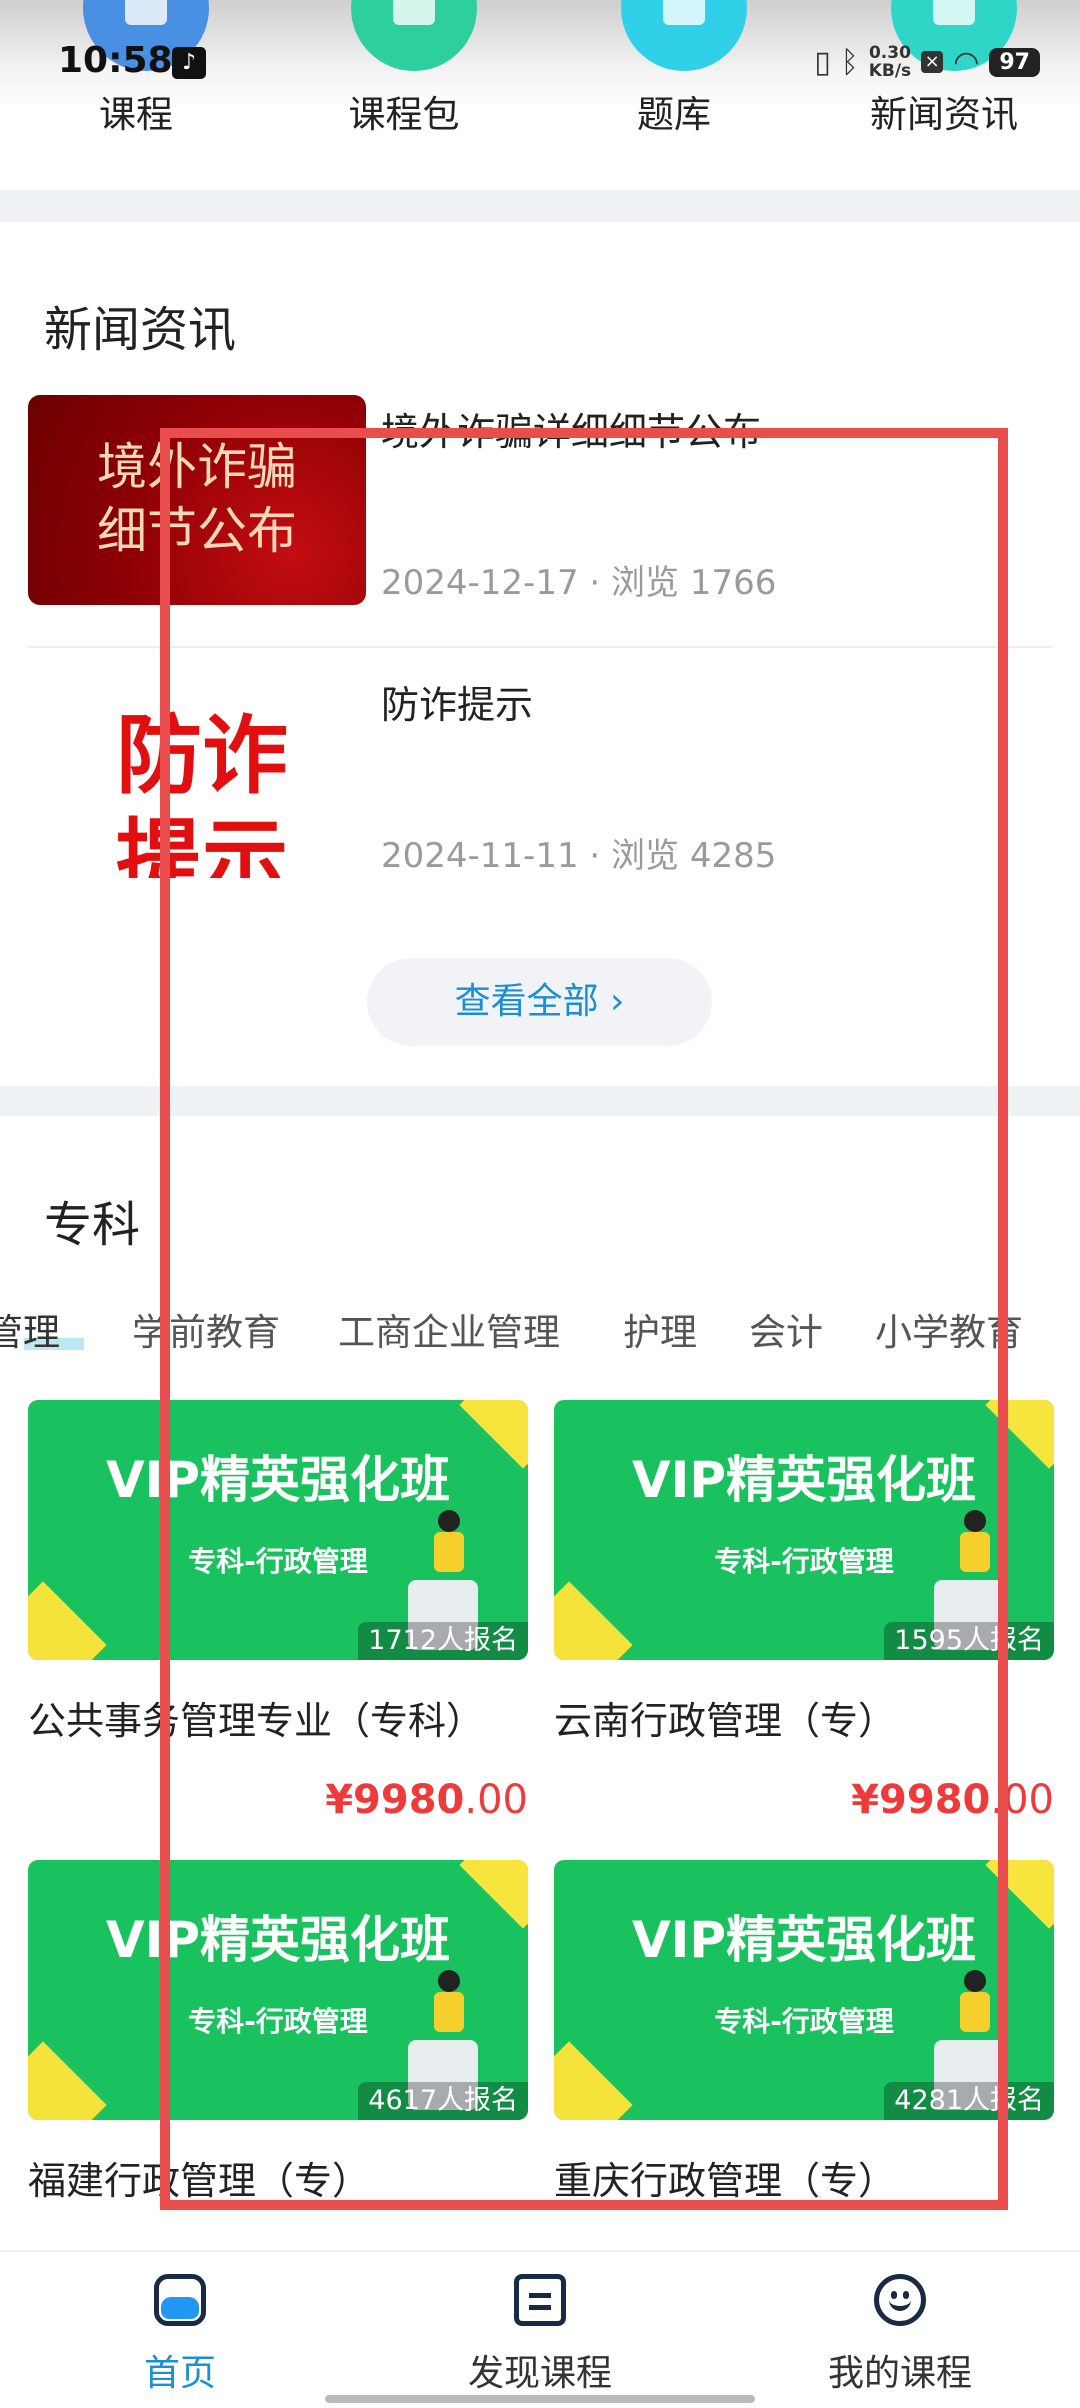  Describe the element at coordinates (899, 2373) in the screenshot. I see `nav-label: 我的课程` at that location.